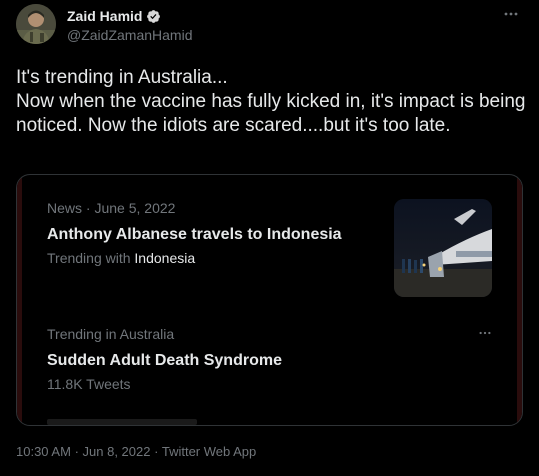 The width and height of the screenshot is (539, 476). I want to click on news-meta: News · June 5, 2022, so click(212, 208).